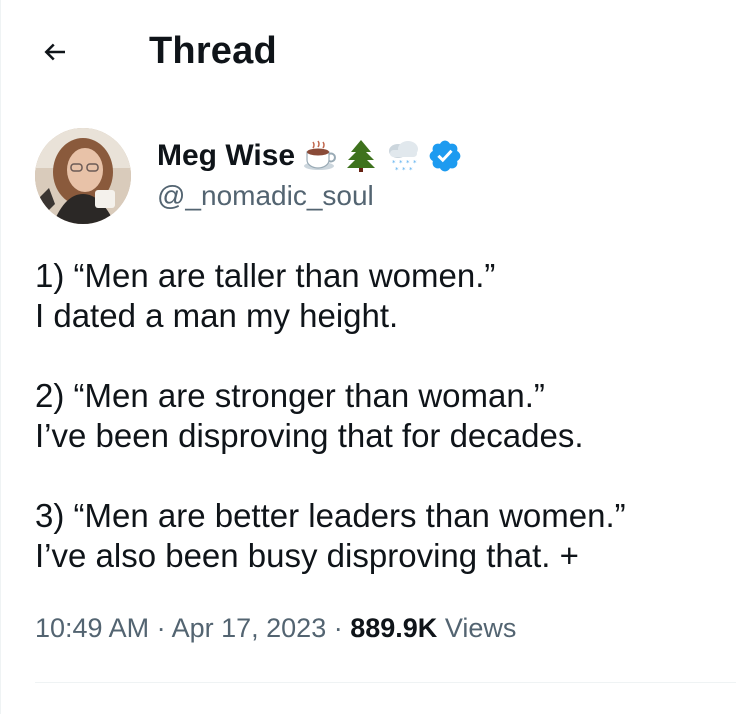  I want to click on tweet-line: 1) “Men are taller than women.”, so click(265, 275).